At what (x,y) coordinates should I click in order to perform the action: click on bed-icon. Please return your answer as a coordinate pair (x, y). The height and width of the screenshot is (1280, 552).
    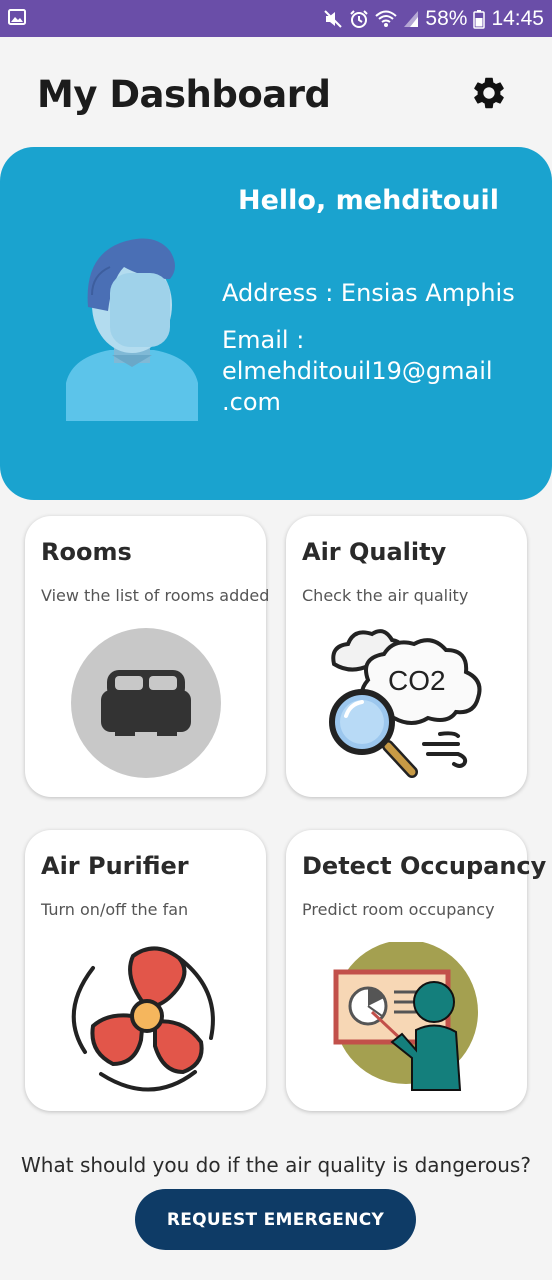
    Looking at the image, I should click on (146, 703).